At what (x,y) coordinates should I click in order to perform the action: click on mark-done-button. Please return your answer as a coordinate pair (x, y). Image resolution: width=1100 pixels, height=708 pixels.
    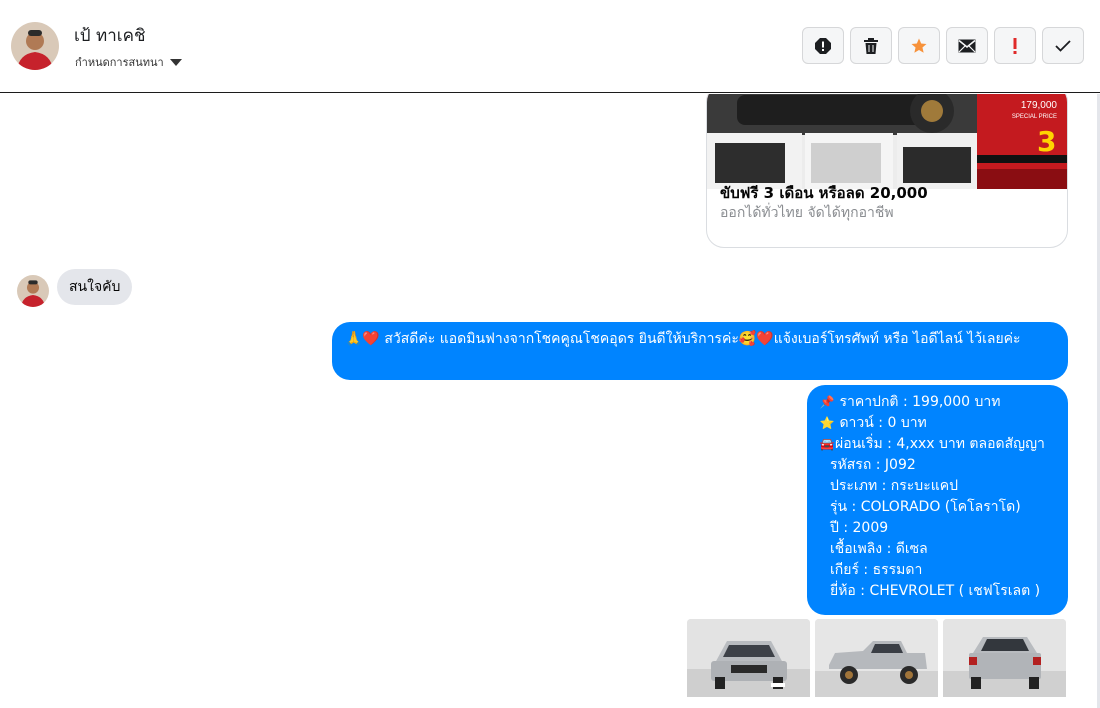
    Looking at the image, I should click on (1063, 45).